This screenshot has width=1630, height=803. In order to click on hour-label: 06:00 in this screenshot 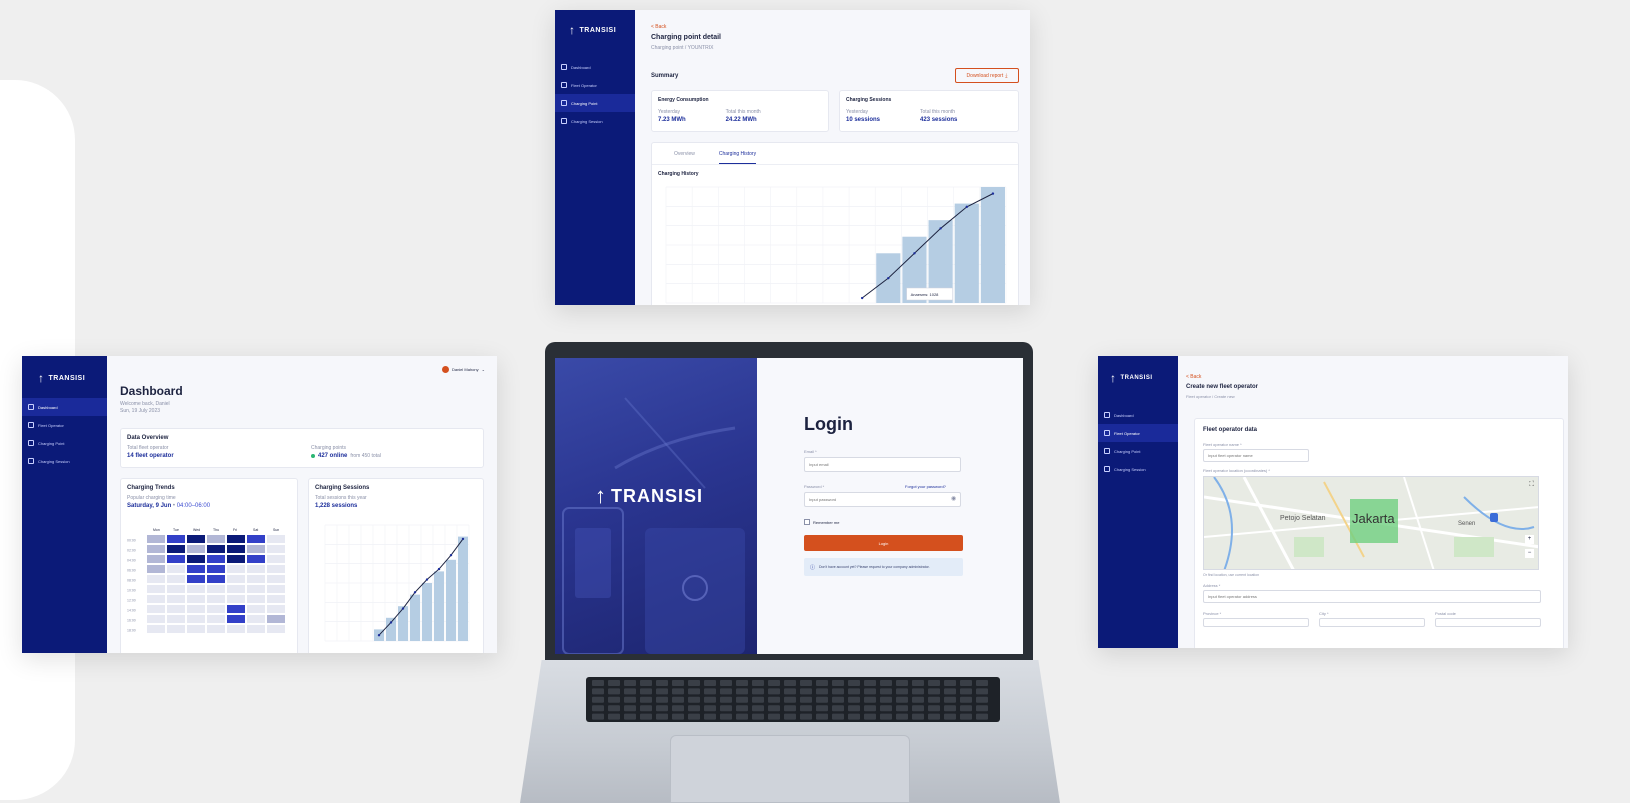, I will do `click(131, 571)`.